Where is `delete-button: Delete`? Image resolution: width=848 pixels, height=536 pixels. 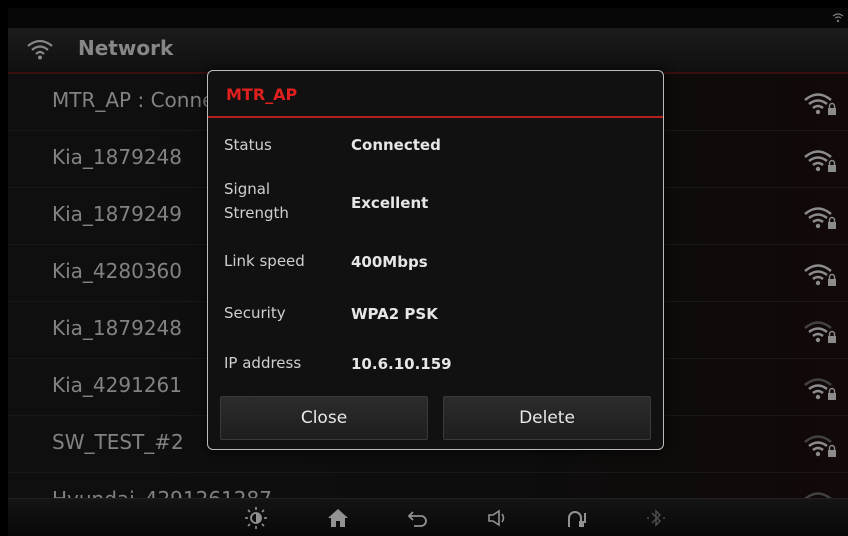
delete-button: Delete is located at coordinates (547, 418).